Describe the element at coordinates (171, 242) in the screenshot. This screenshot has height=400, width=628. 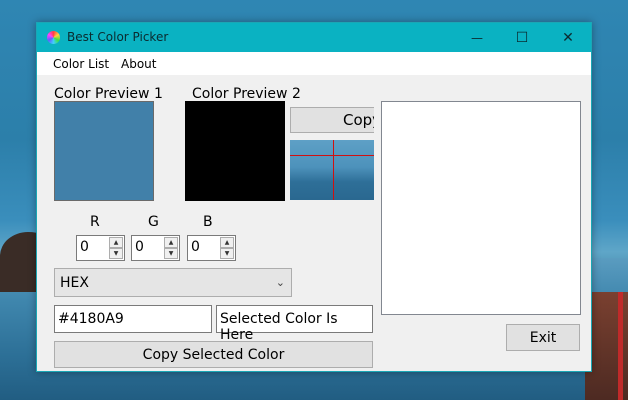
I see `green-increment-icon: ▲` at that location.